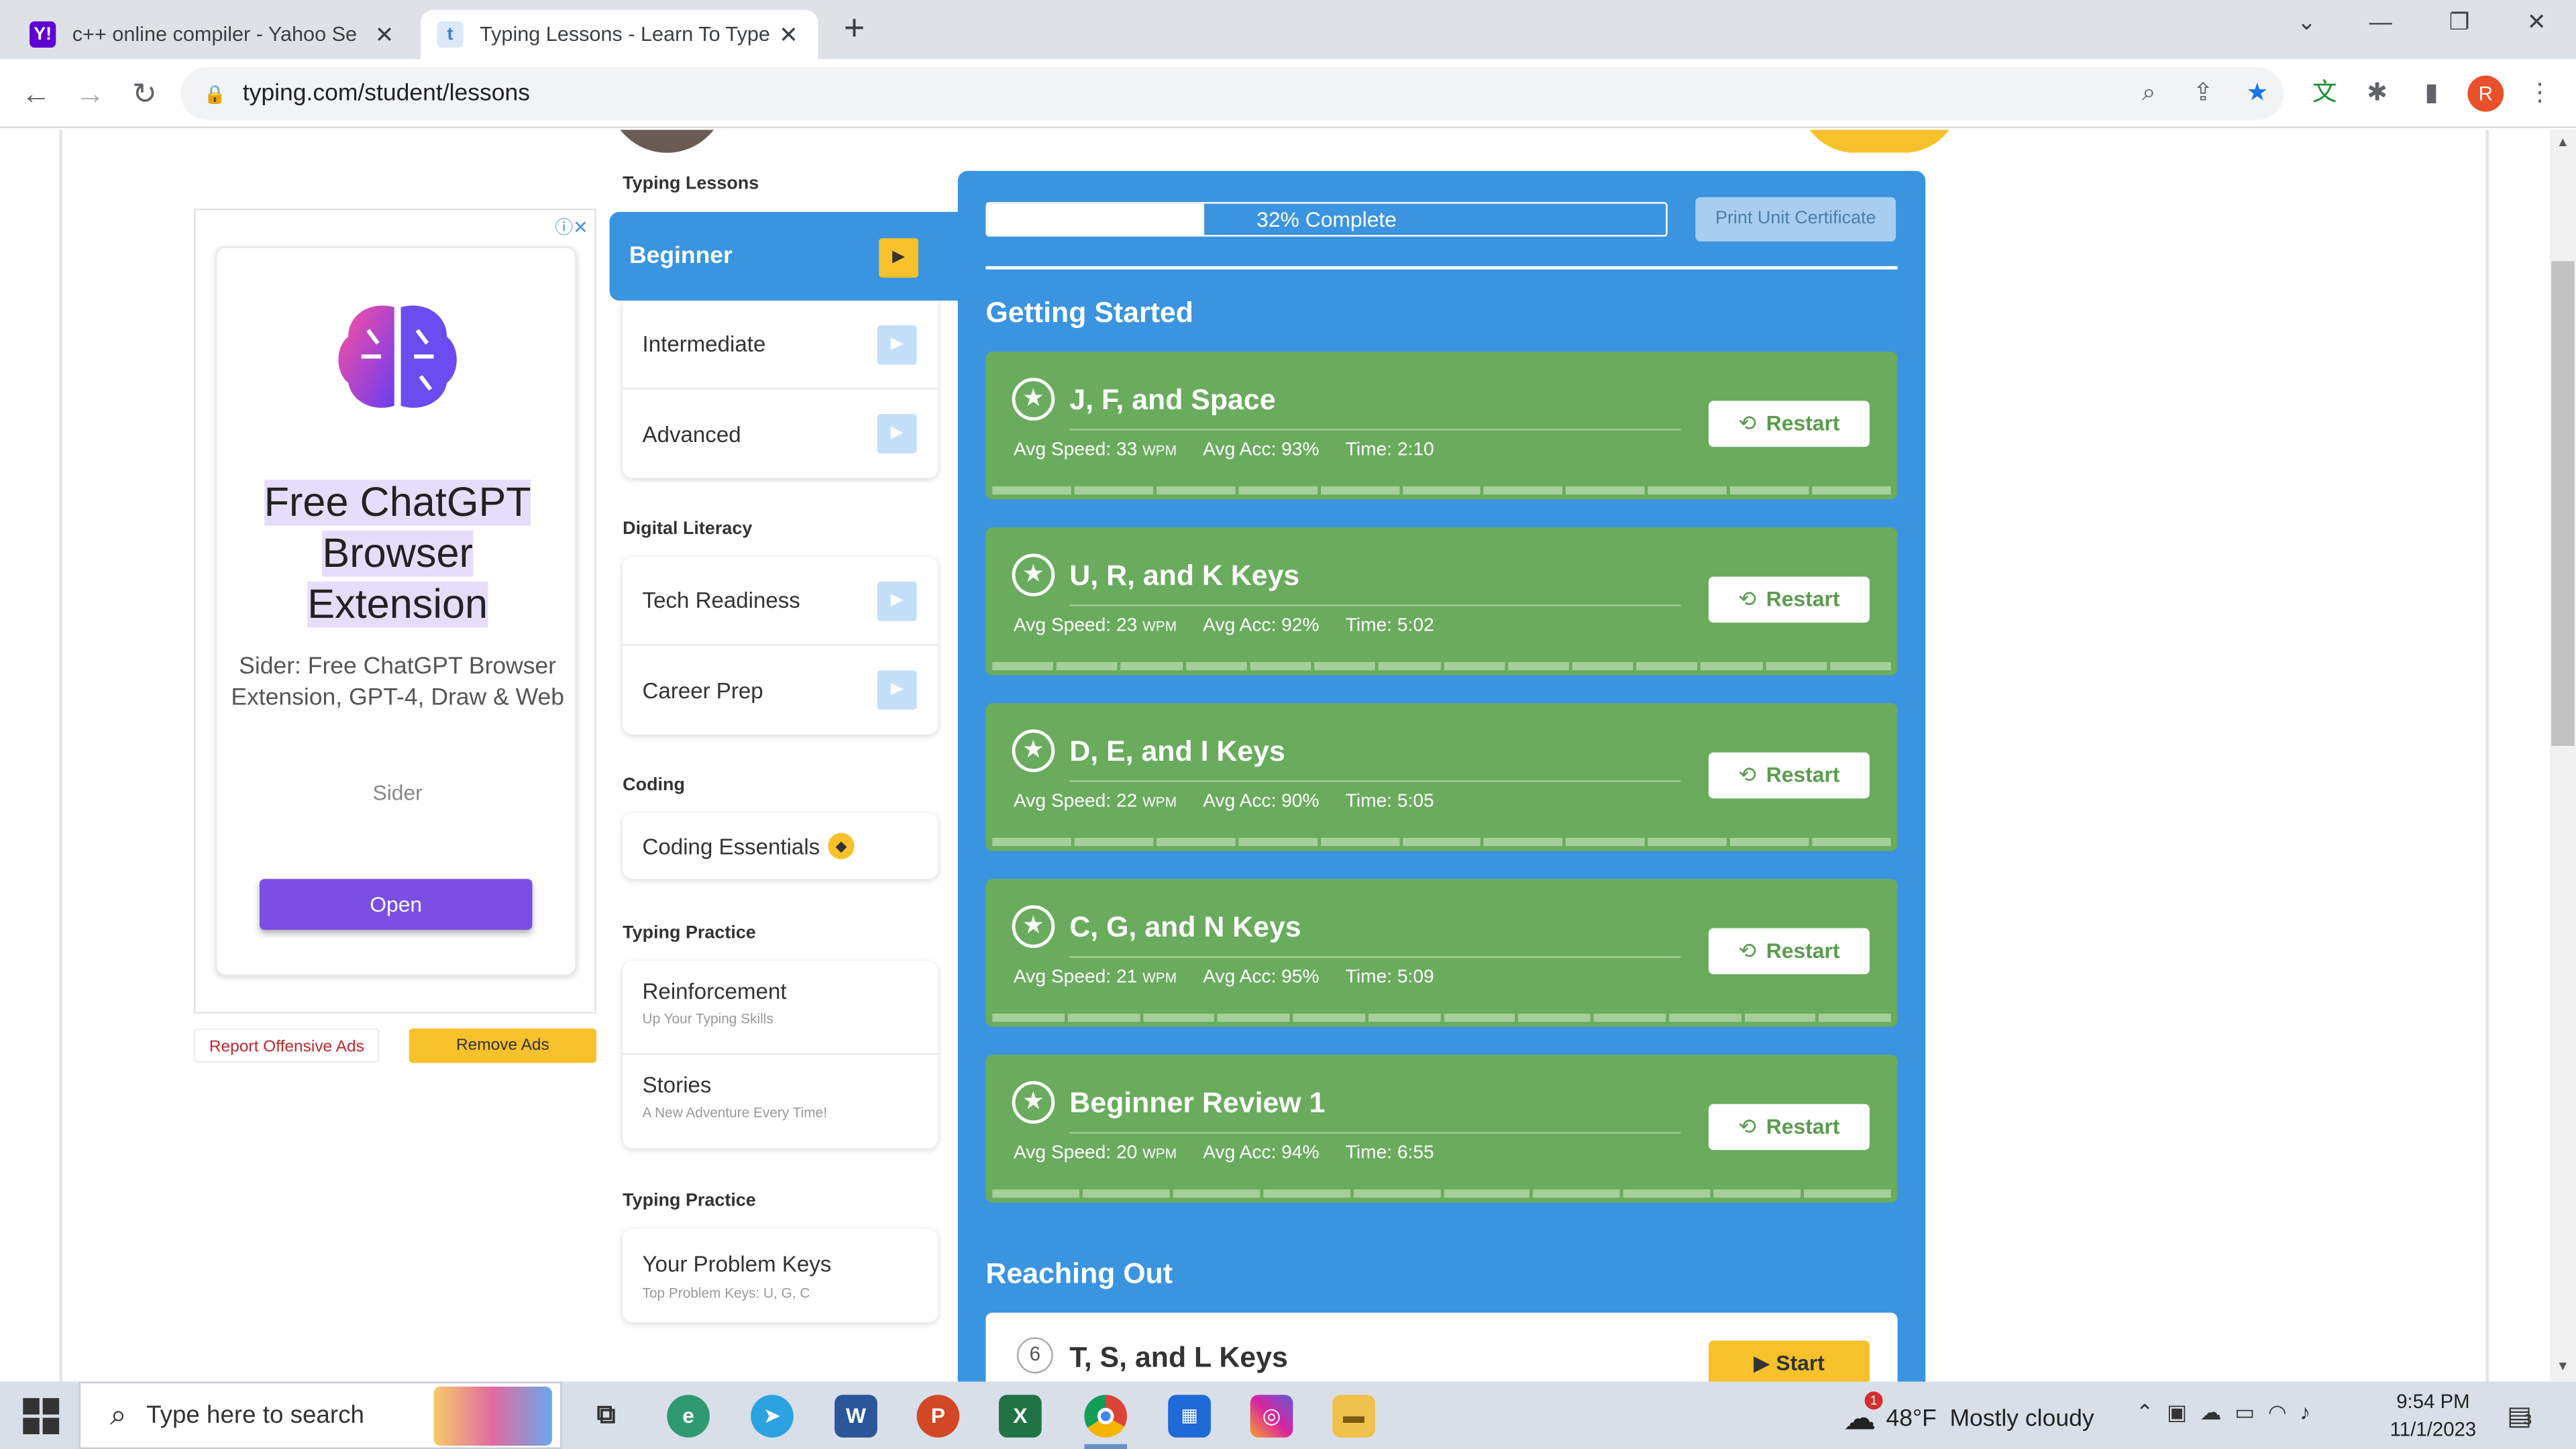 The image size is (2576, 1449). What do you see at coordinates (396, 904) in the screenshot?
I see `ad-open-button: Open` at bounding box center [396, 904].